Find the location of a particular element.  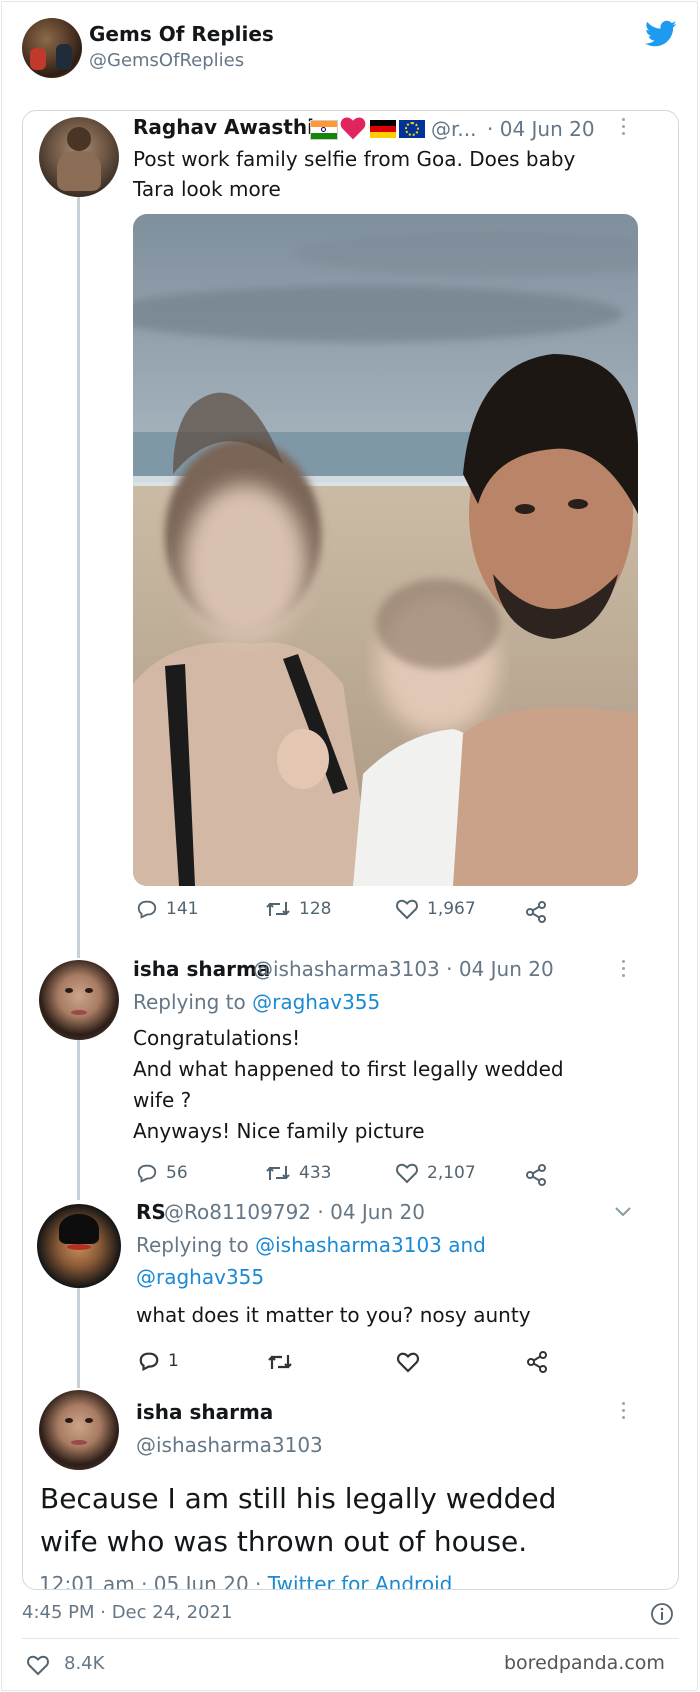

germany-flag-icon is located at coordinates (383, 129).